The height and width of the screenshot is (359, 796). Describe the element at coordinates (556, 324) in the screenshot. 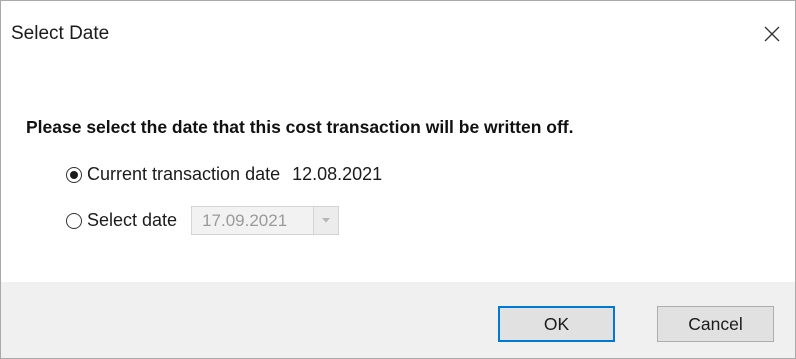

I see `ok-button: OK` at that location.